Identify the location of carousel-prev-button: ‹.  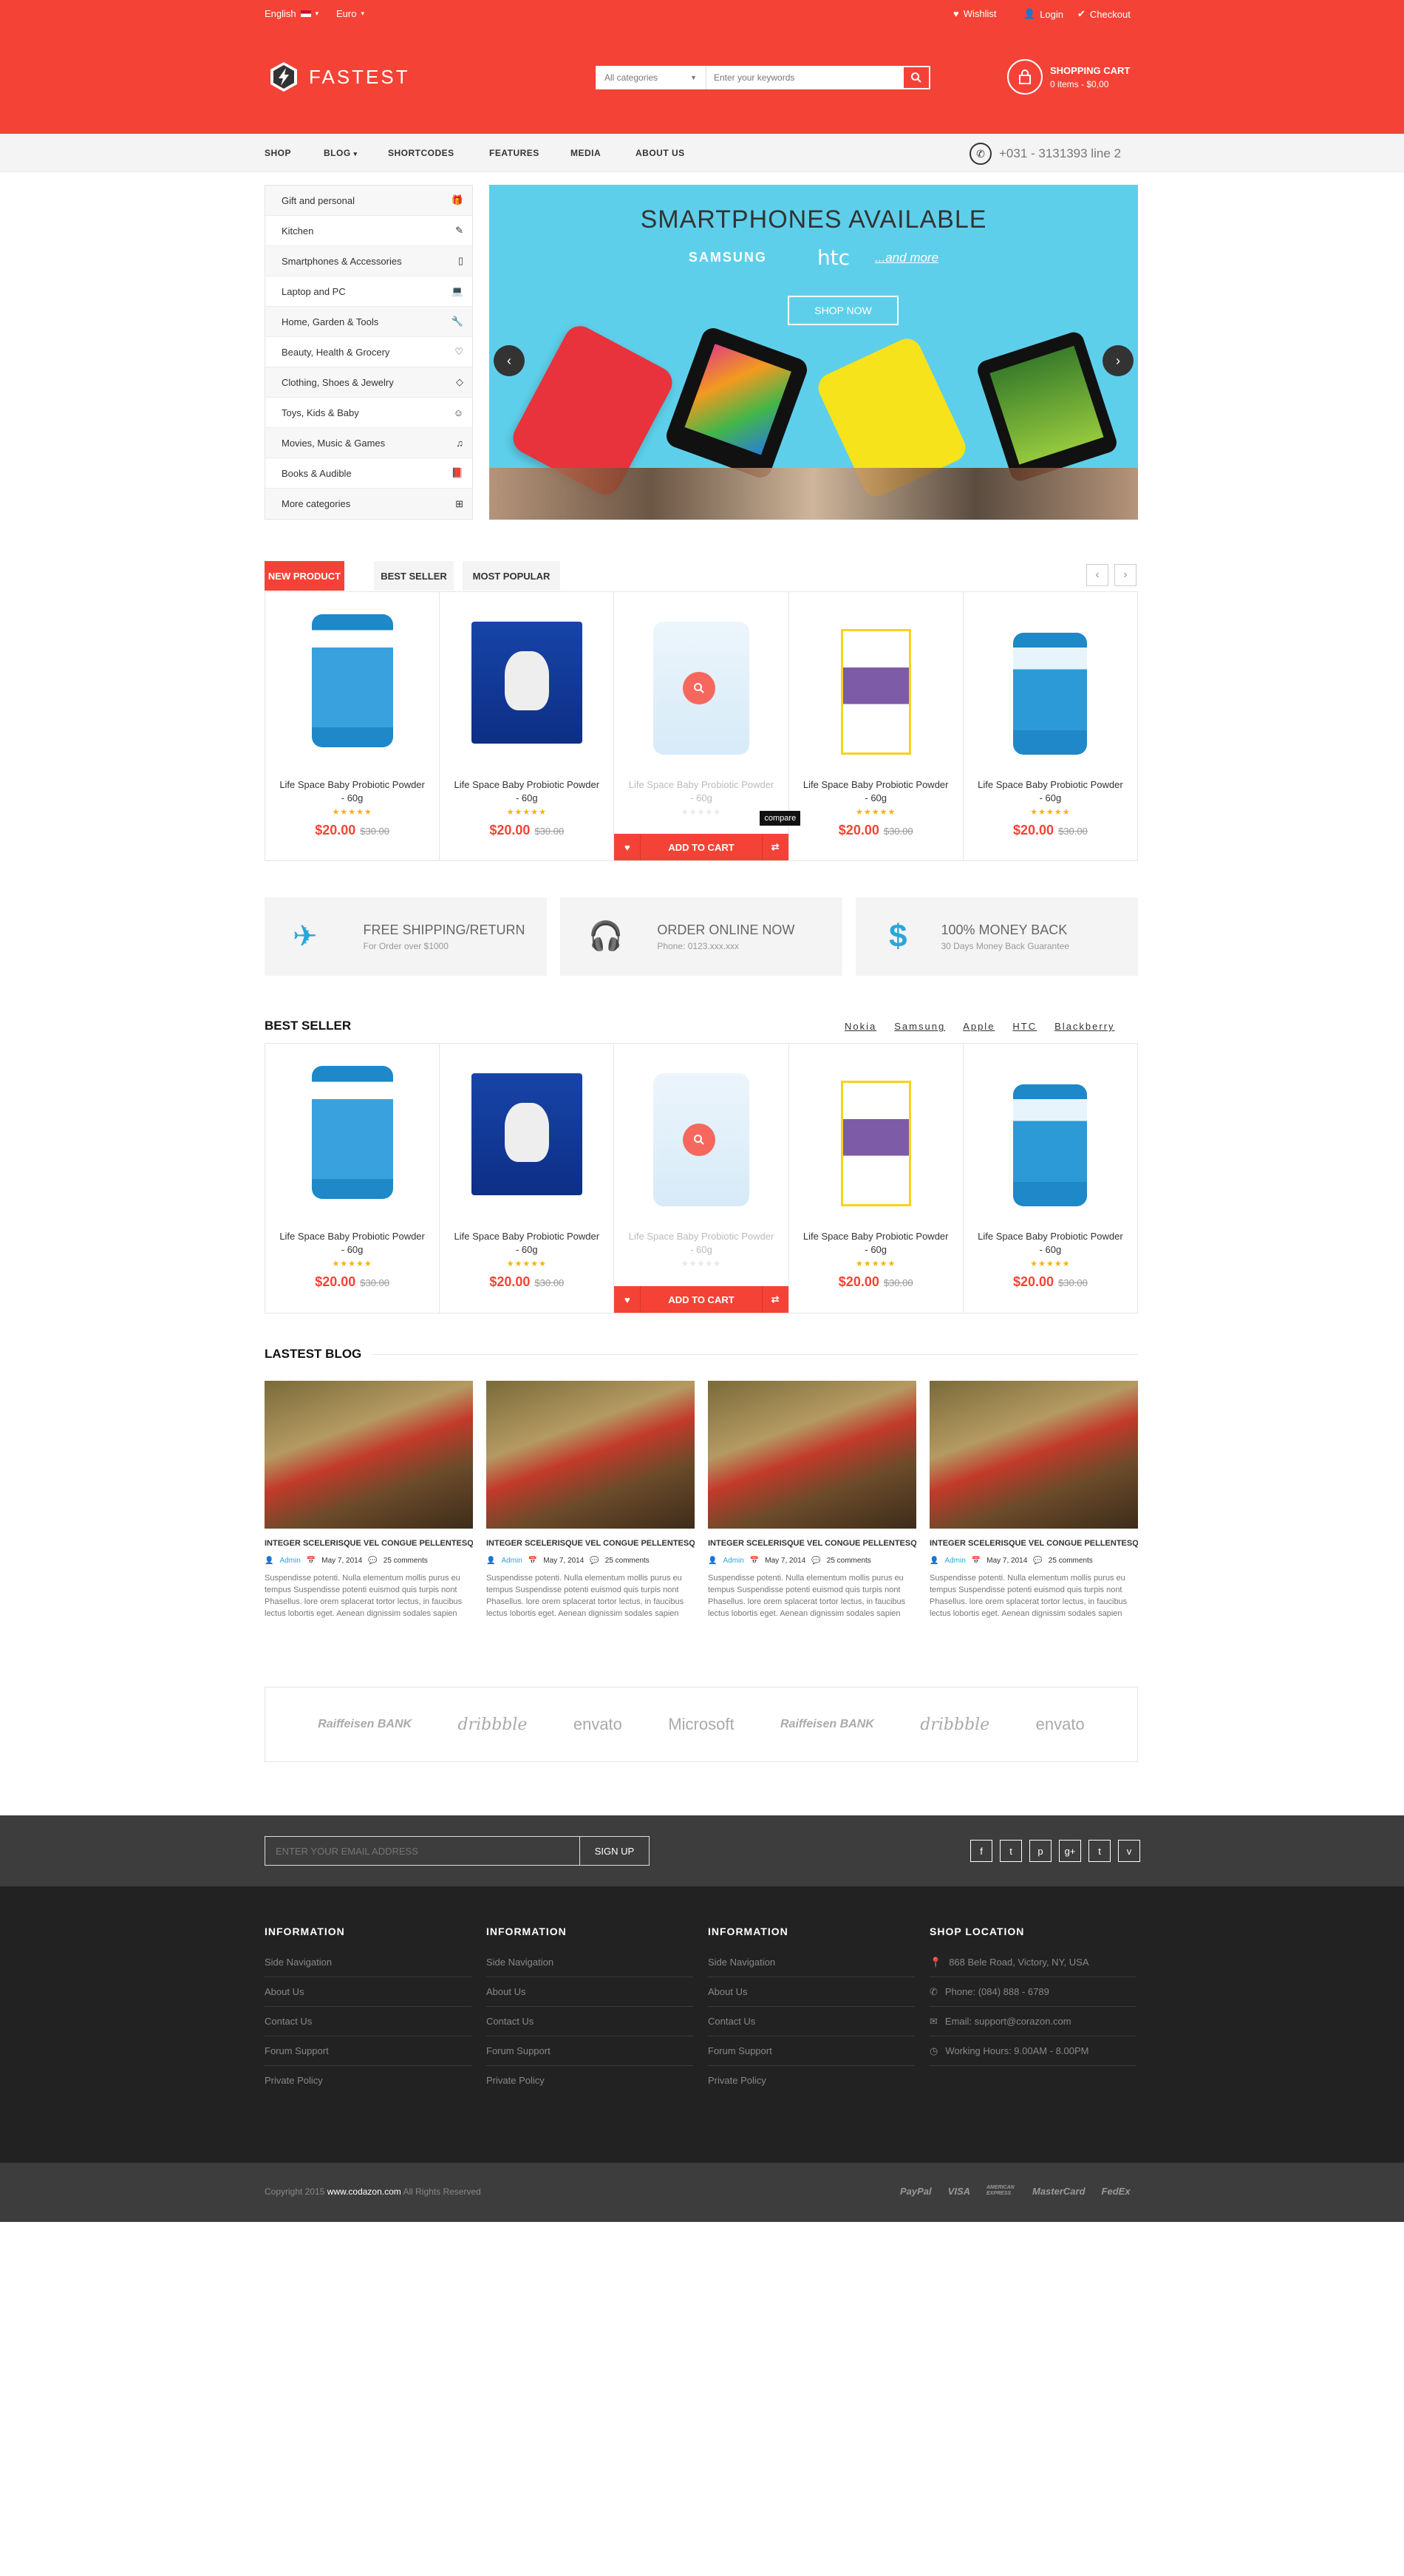
(1097, 575).